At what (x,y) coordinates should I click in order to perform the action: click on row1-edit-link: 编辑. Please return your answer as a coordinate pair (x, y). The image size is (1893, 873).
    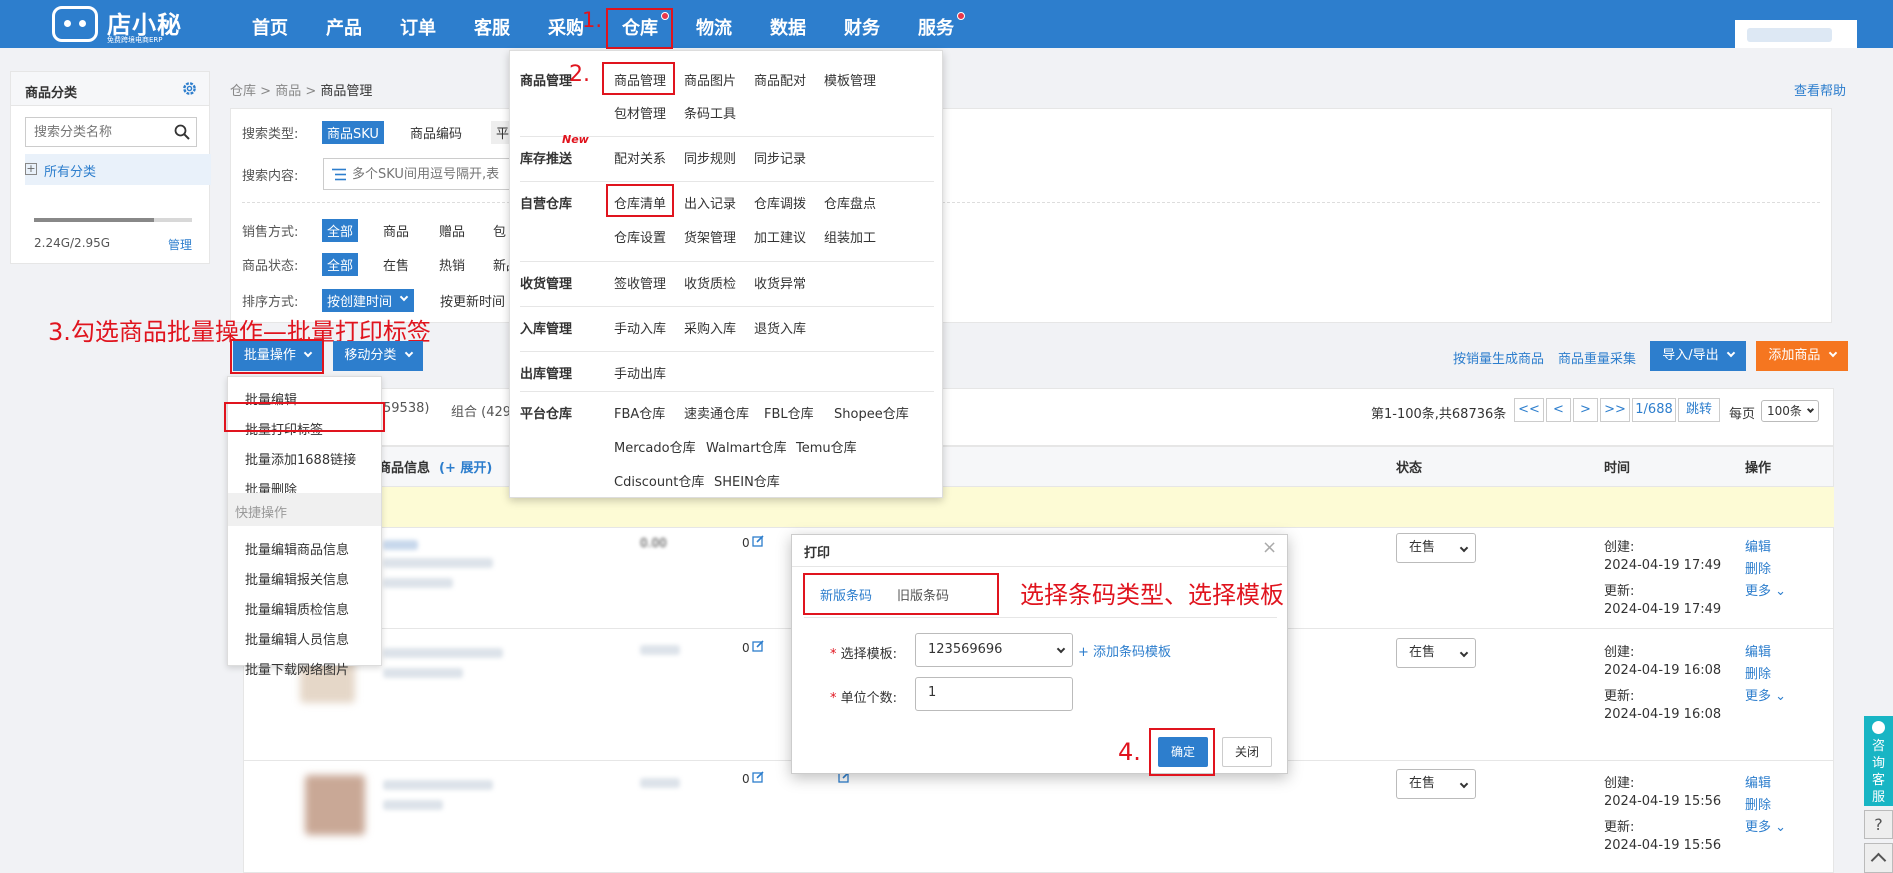
    Looking at the image, I should click on (1758, 545).